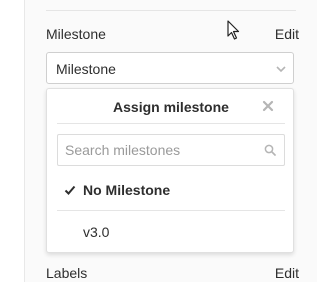 The height and width of the screenshot is (282, 320). Describe the element at coordinates (86, 69) in the screenshot. I see `milestone-dropdown-value: Milestone` at that location.